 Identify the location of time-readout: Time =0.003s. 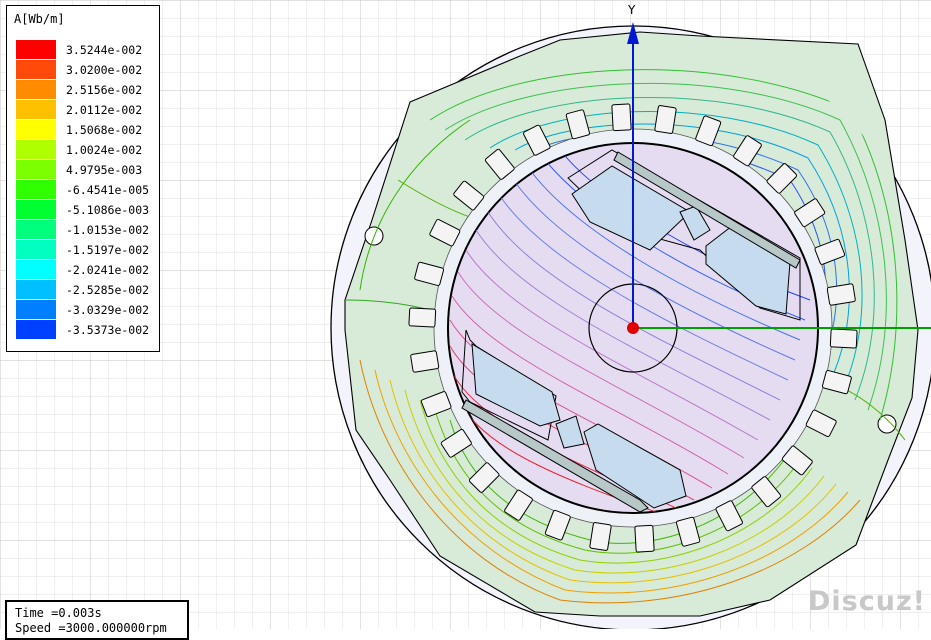
(58, 613).